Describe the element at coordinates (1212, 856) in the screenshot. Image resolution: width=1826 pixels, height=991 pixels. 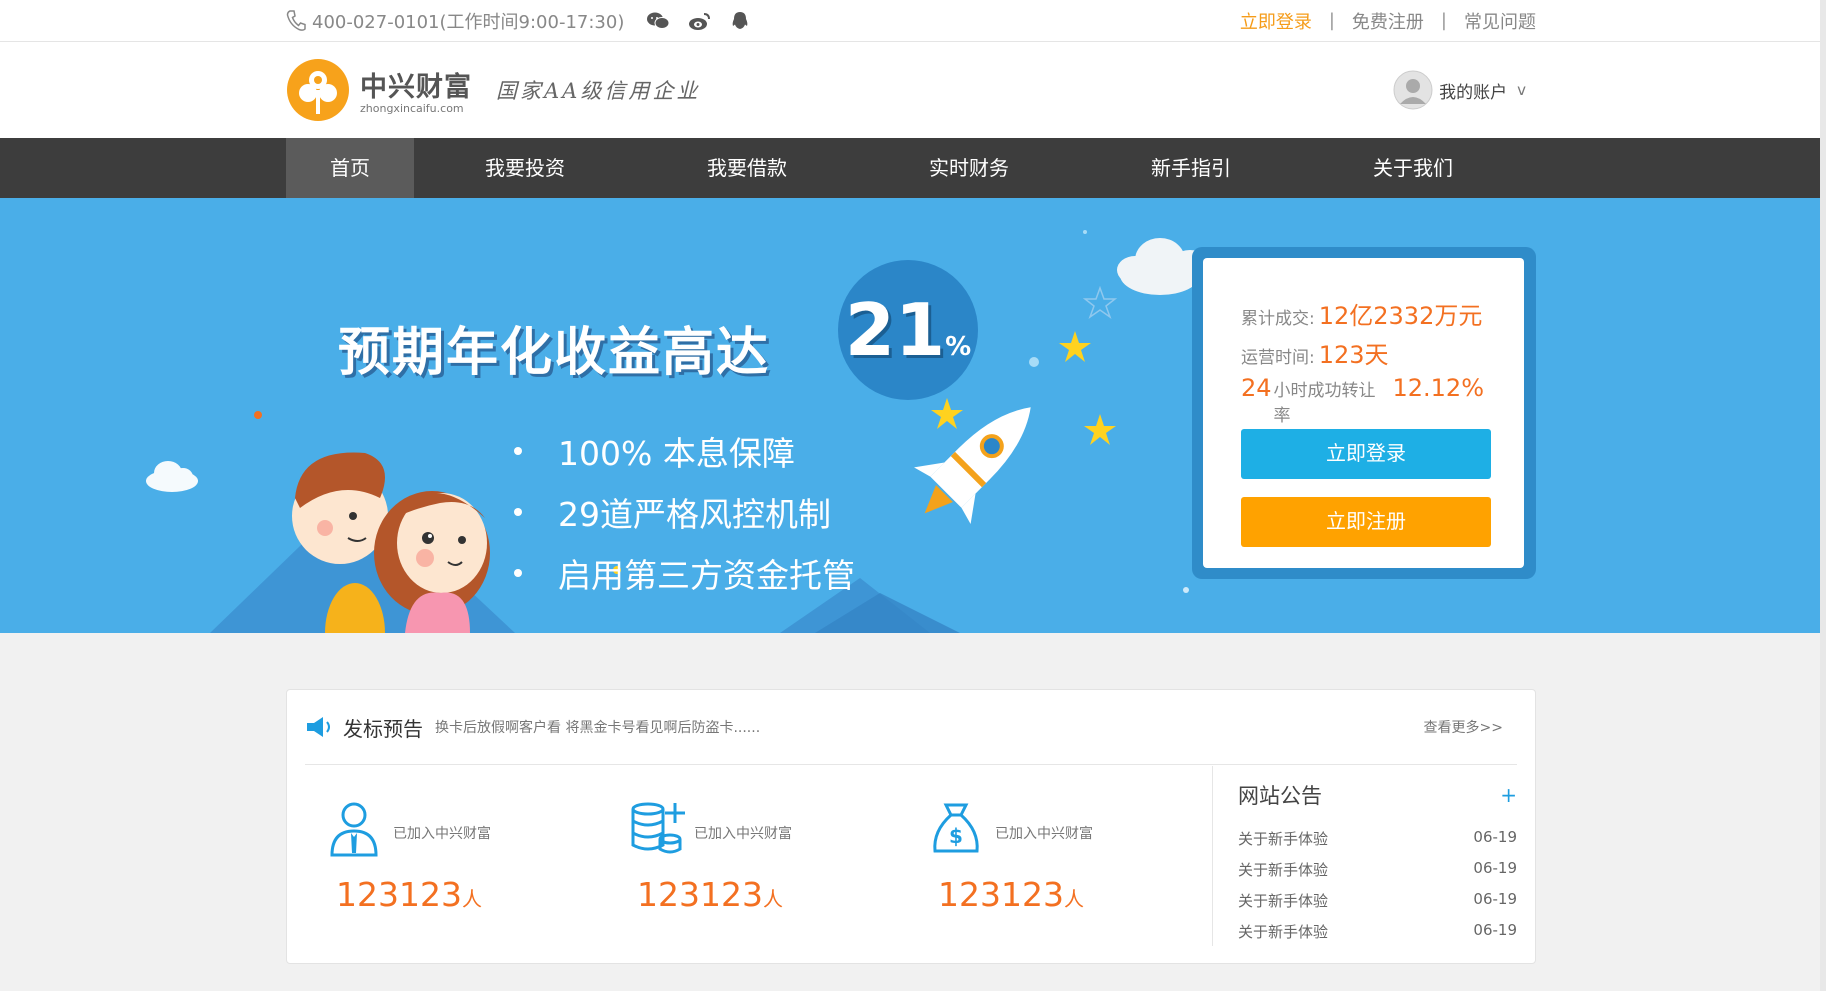
I see `divider` at that location.